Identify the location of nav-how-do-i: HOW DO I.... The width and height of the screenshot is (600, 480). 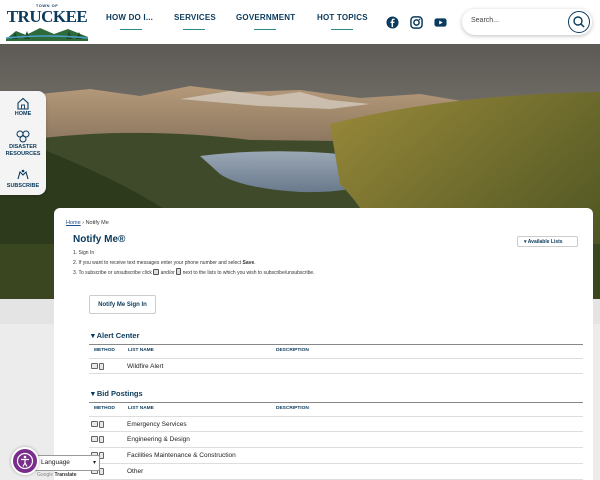
(129, 17).